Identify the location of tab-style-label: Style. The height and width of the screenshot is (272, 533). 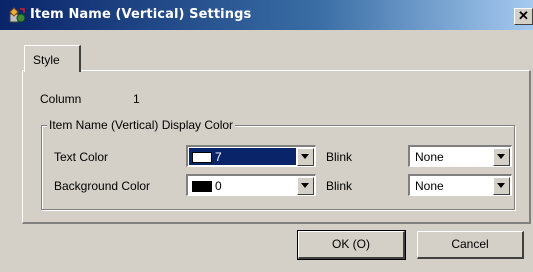
(46, 60).